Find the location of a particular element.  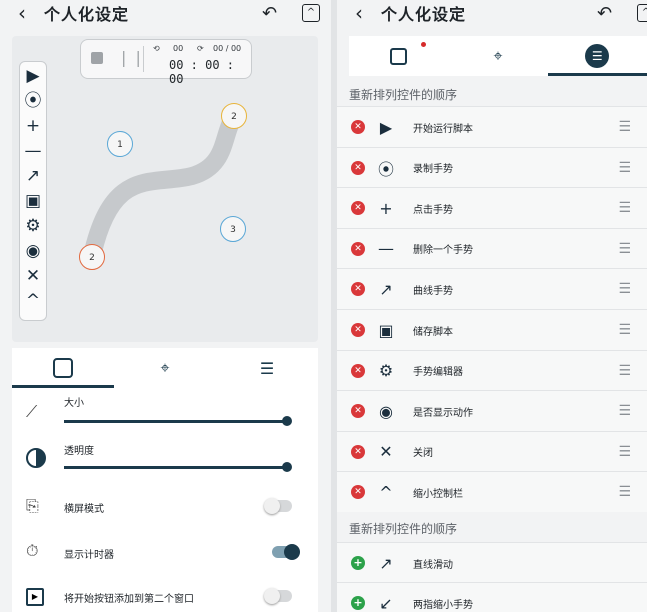

plus-icon: + is located at coordinates (386, 208).